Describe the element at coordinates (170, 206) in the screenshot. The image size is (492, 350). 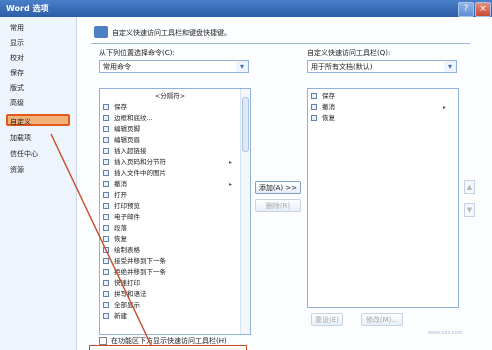
I see `list-item: 打印预览` at that location.